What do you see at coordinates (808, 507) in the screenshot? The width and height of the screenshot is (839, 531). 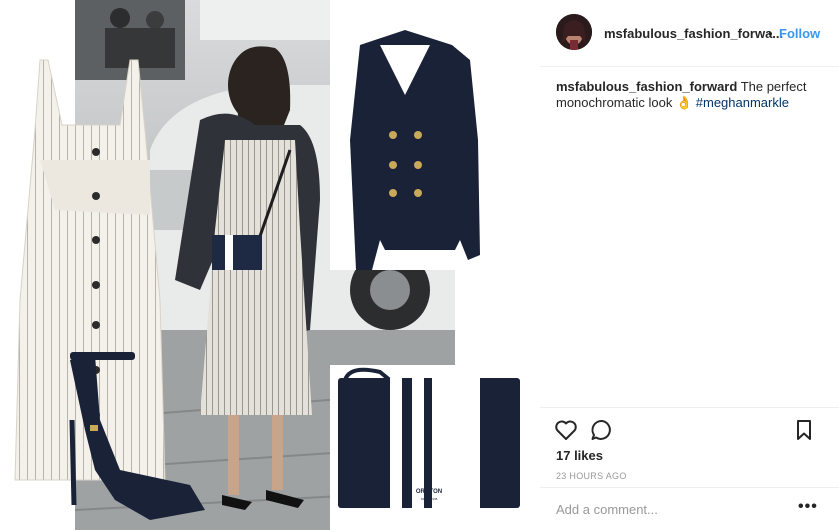 I see `more-options-icon: •••` at bounding box center [808, 507].